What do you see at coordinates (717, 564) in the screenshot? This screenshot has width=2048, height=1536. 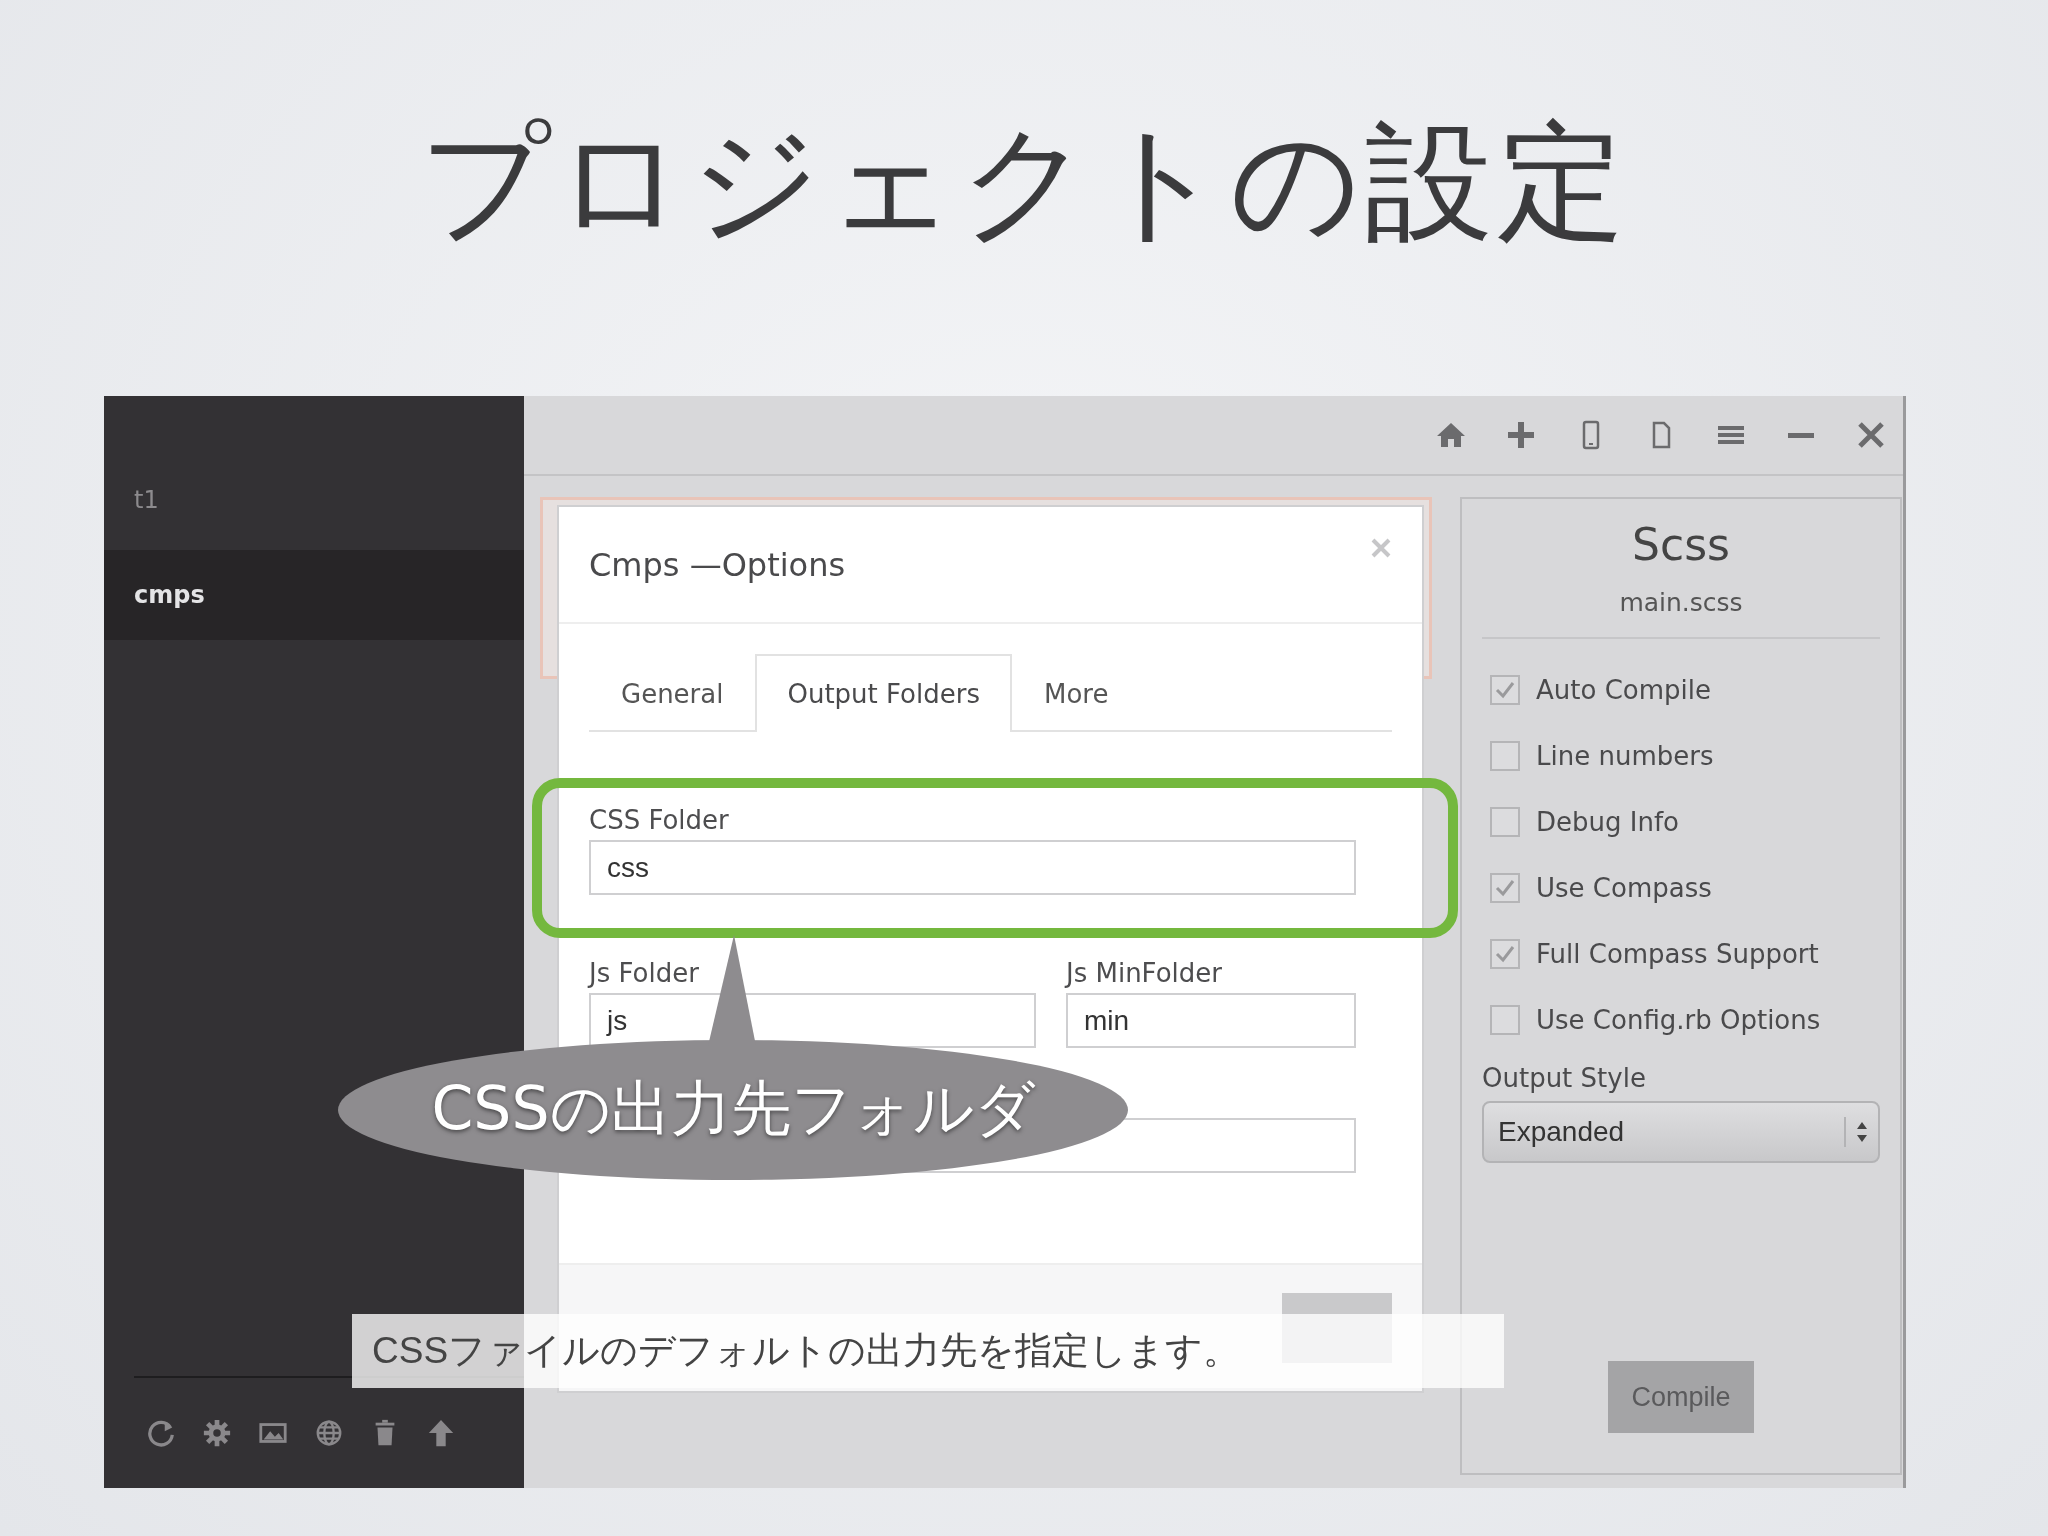 I see `dialog-title: Cmps —Options` at bounding box center [717, 564].